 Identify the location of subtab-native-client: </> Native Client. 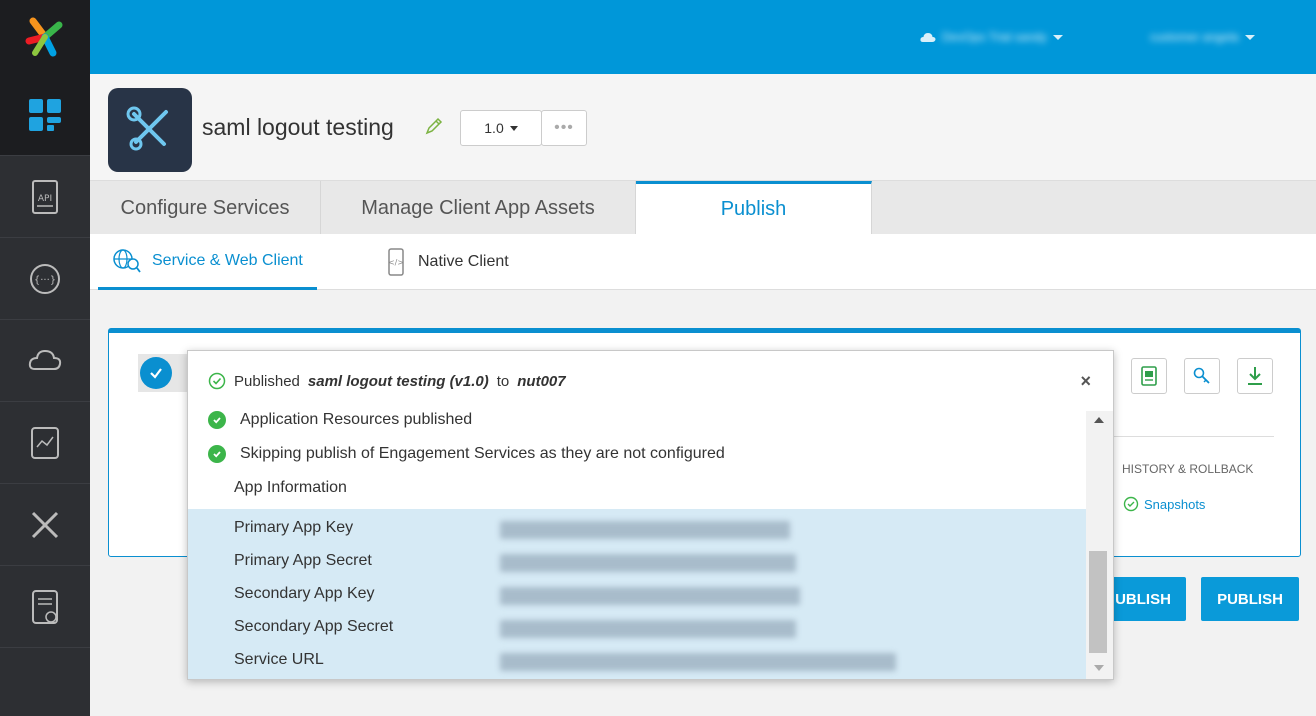
(447, 262).